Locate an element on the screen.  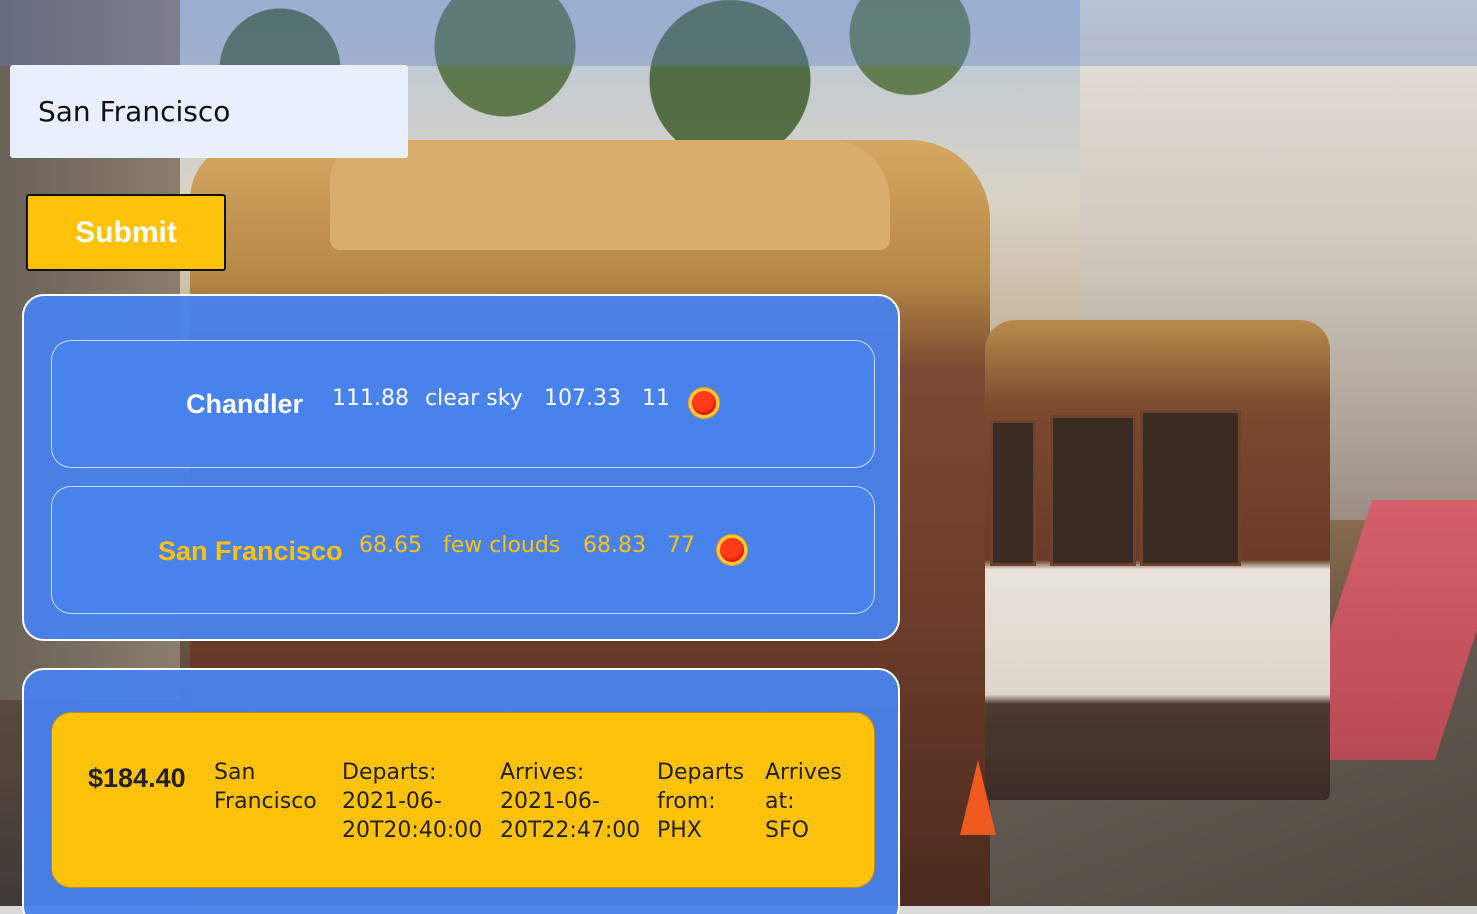
flight-destination-airport-code: SFO is located at coordinates (787, 830).